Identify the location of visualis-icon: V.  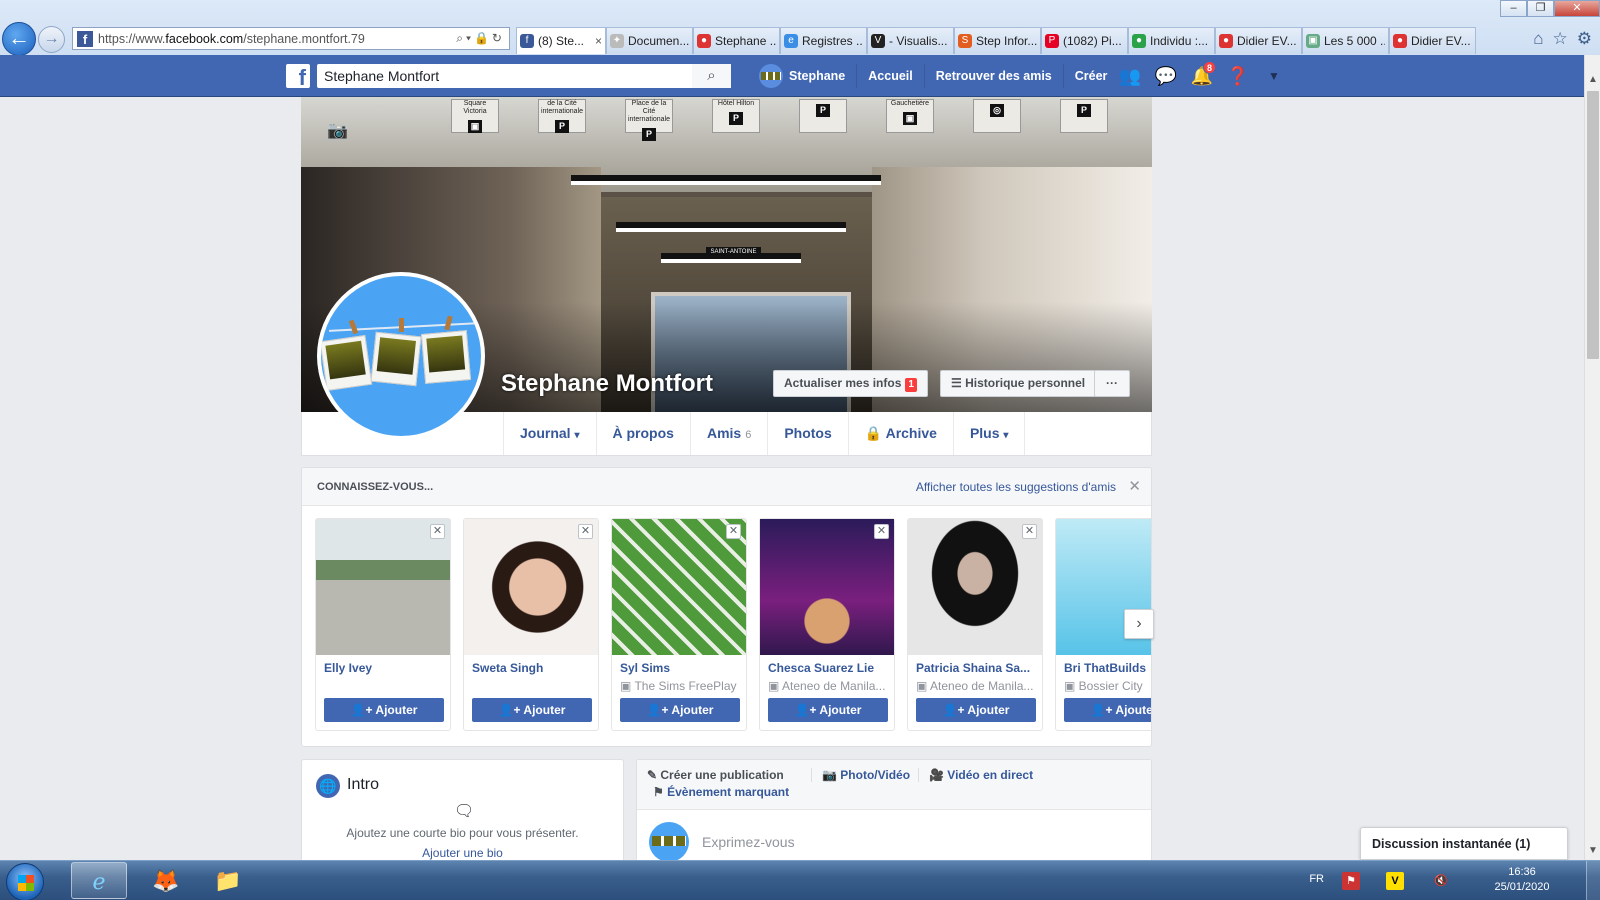
(1395, 881).